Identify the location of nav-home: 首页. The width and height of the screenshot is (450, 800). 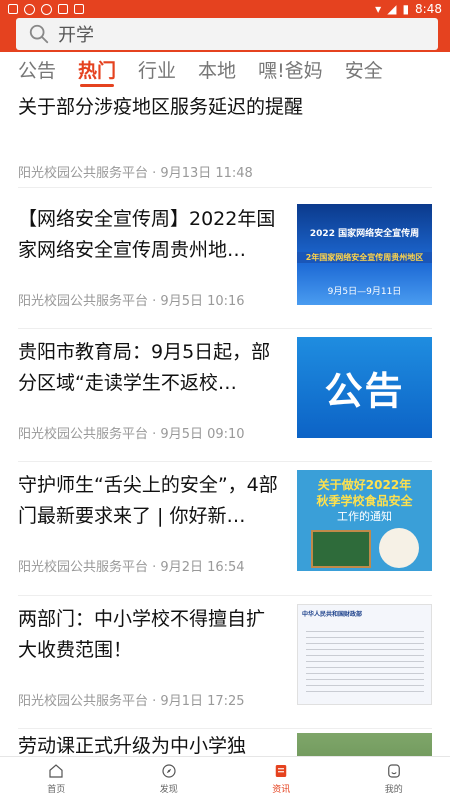
(56, 778).